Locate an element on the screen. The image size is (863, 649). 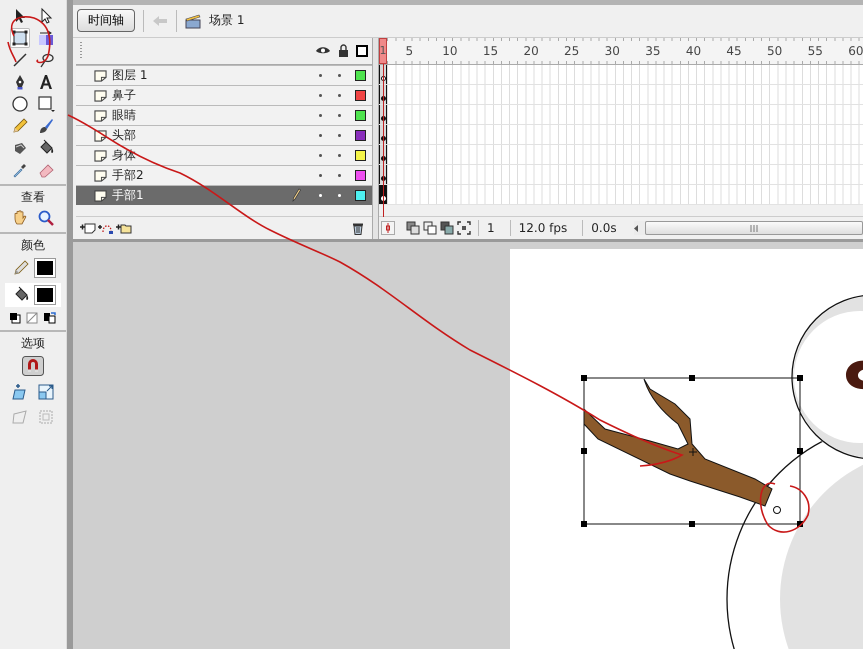
layer-name: 鼻子 is located at coordinates (124, 95).